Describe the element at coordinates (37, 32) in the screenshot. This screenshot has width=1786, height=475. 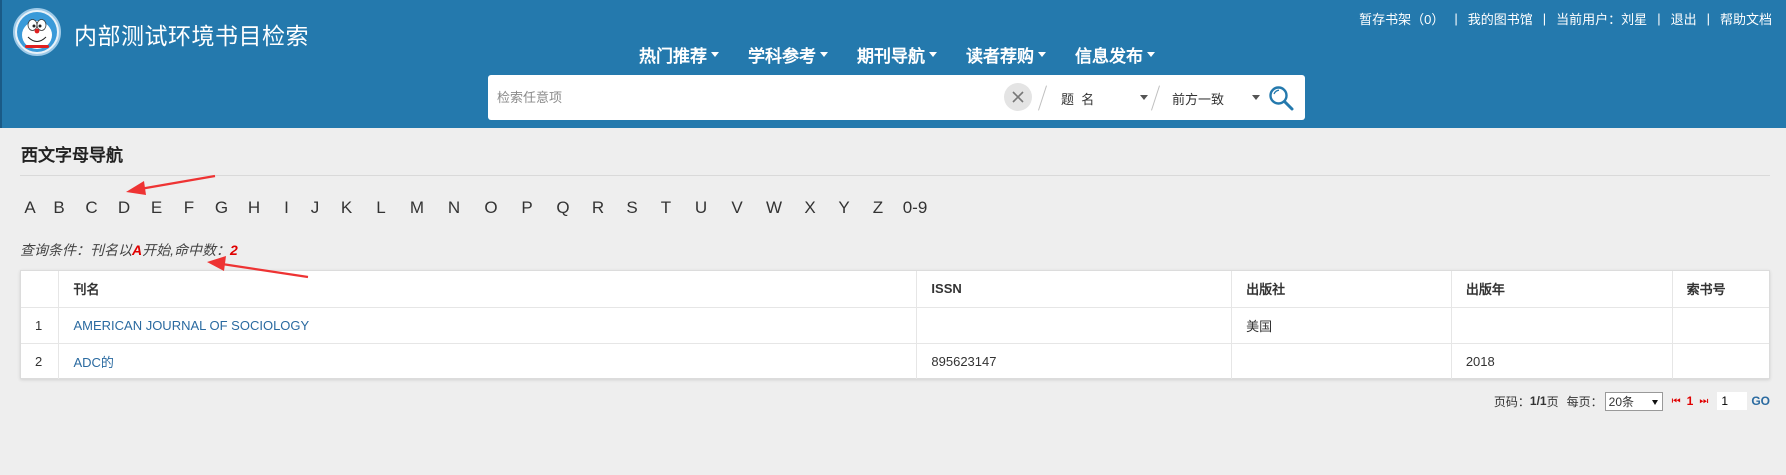
I see `site-logo-icon` at that location.